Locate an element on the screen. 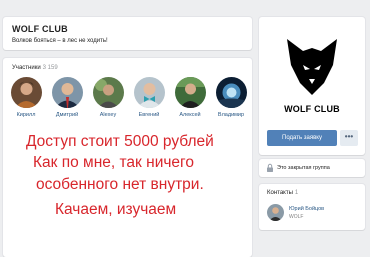 The height and width of the screenshot is (257, 370). member-item: Евгений is located at coordinates (149, 97).